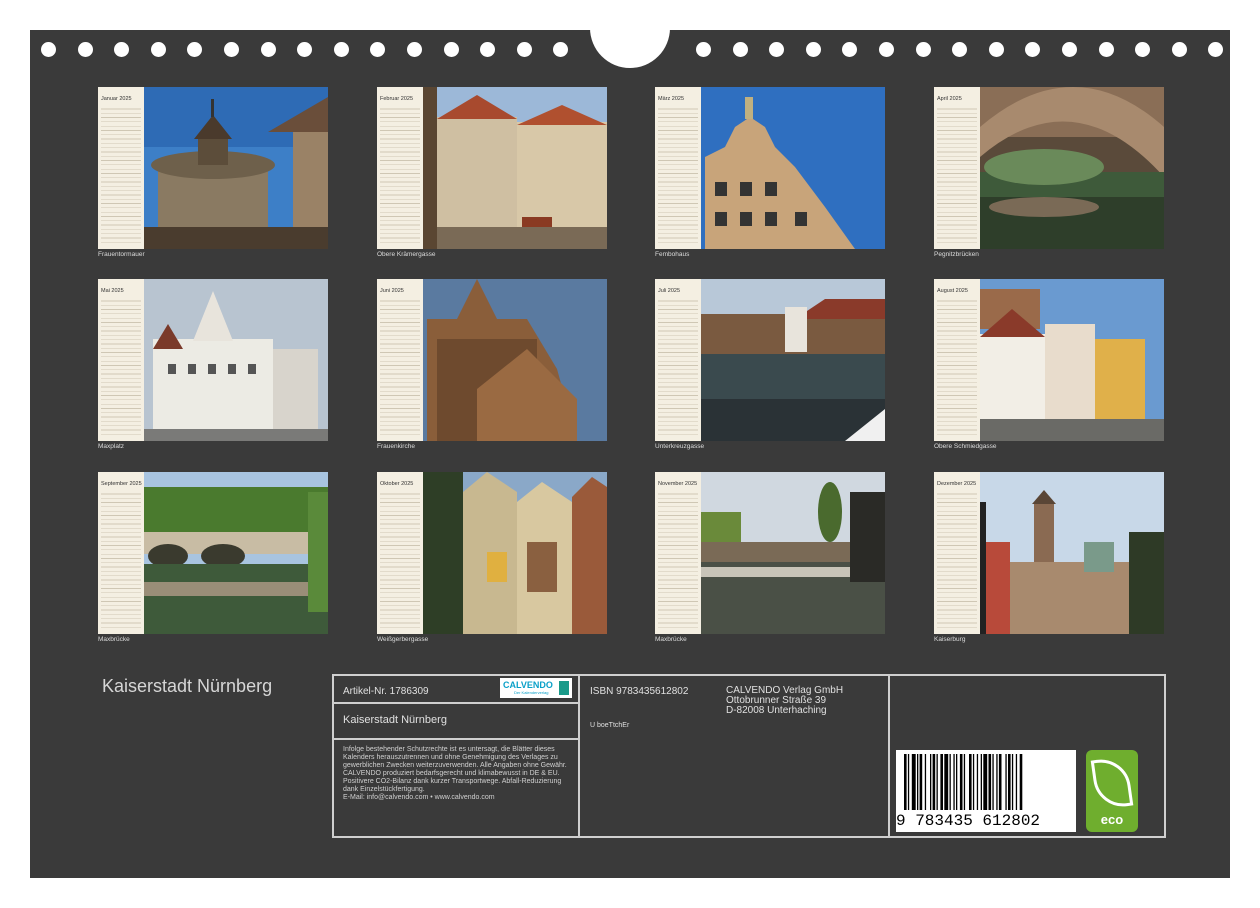  What do you see at coordinates (121, 553) in the screenshot?
I see `calendar-strip: September 2025` at bounding box center [121, 553].